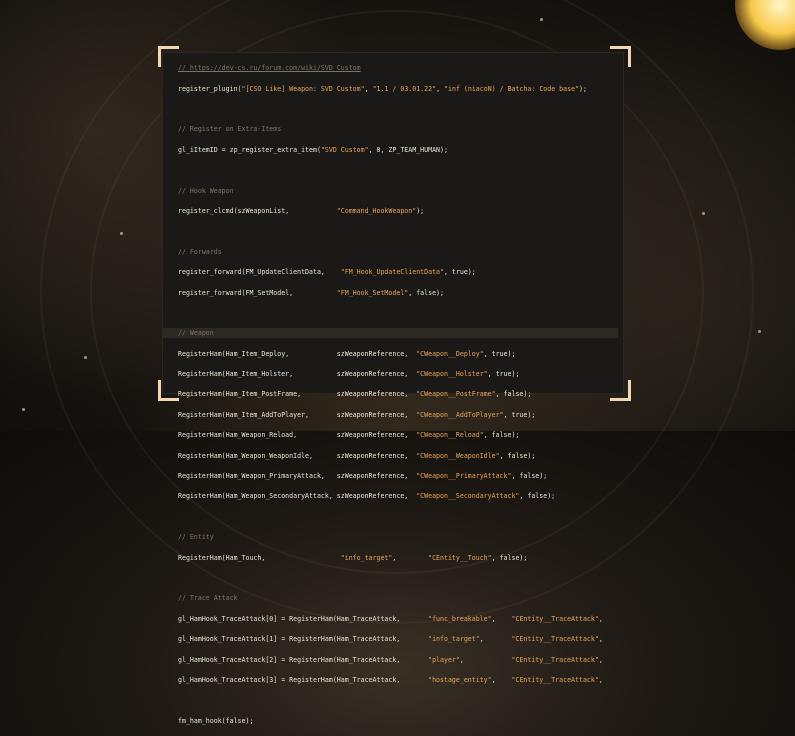 The width and height of the screenshot is (795, 736). What do you see at coordinates (216, 720) in the screenshot?
I see `code-line: fm_ham_hook(false);` at bounding box center [216, 720].